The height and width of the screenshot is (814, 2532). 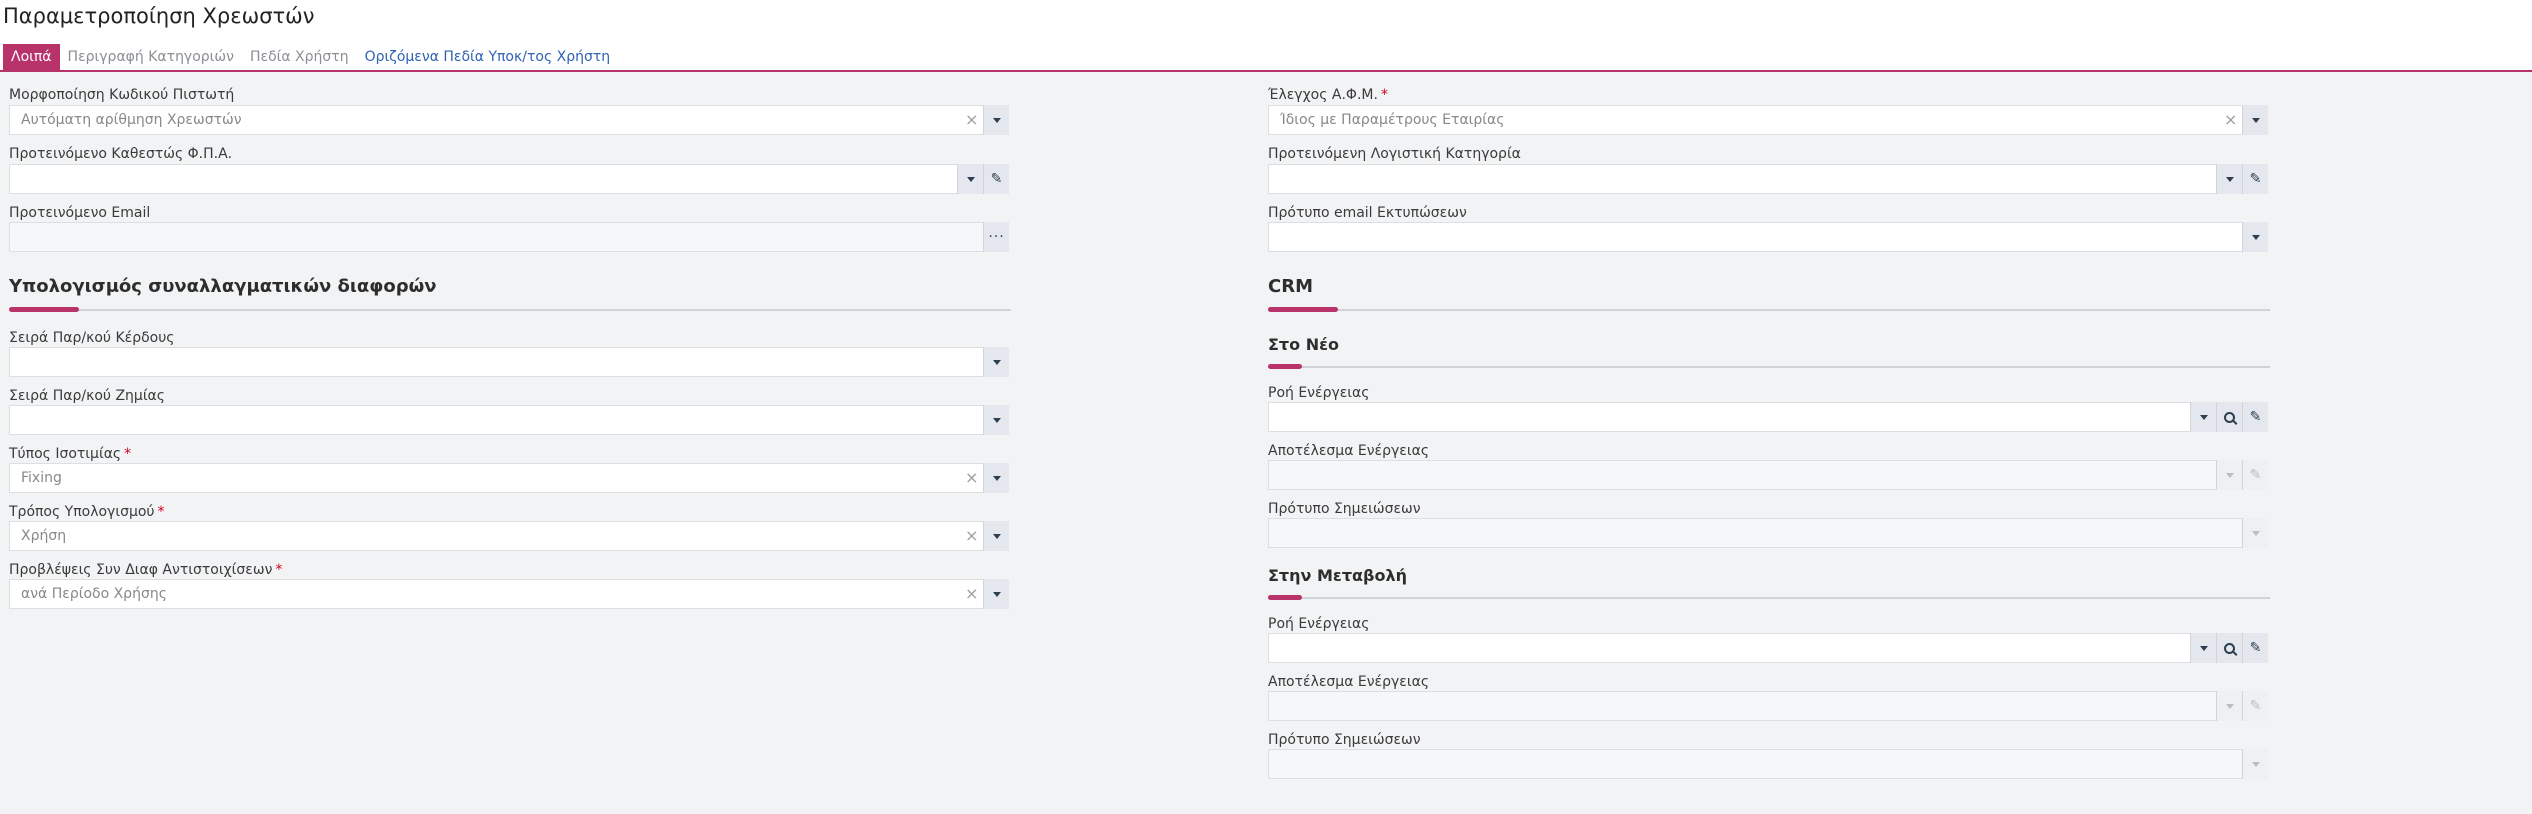 What do you see at coordinates (70, 454) in the screenshot?
I see `exchange-rate-type-label: Τύπος Ισοτιμίας *` at bounding box center [70, 454].